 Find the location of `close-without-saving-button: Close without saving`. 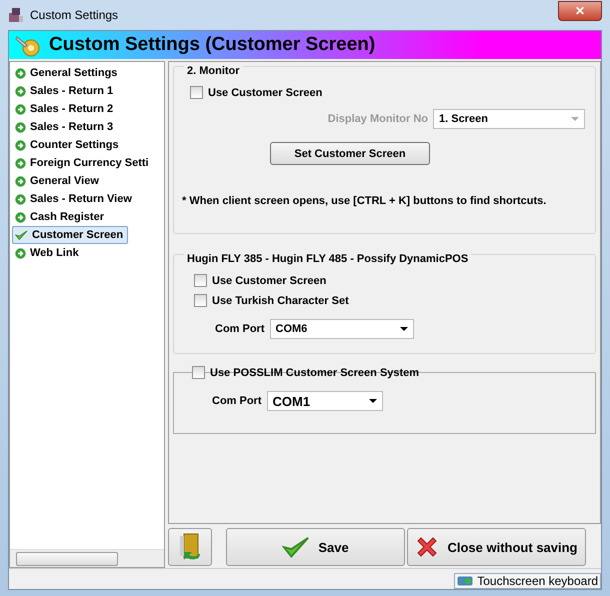

close-without-saving-button: Close without saving is located at coordinates (496, 547).